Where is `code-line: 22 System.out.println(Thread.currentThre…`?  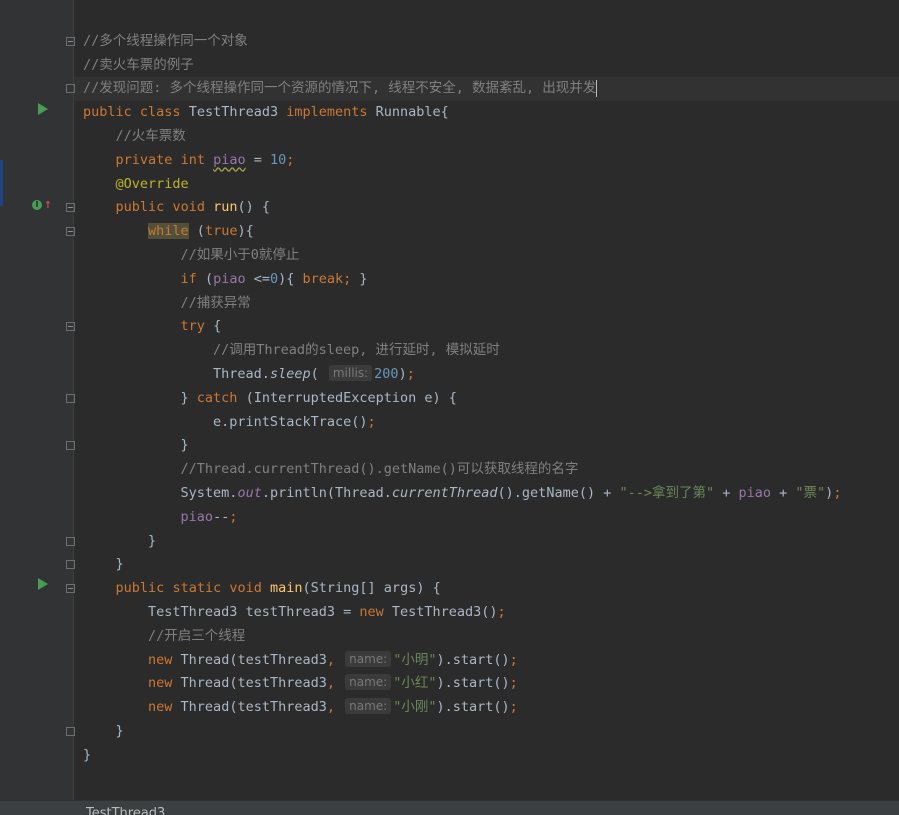 code-line: 22 System.out.println(Thread.currentThre… is located at coordinates (486, 494).